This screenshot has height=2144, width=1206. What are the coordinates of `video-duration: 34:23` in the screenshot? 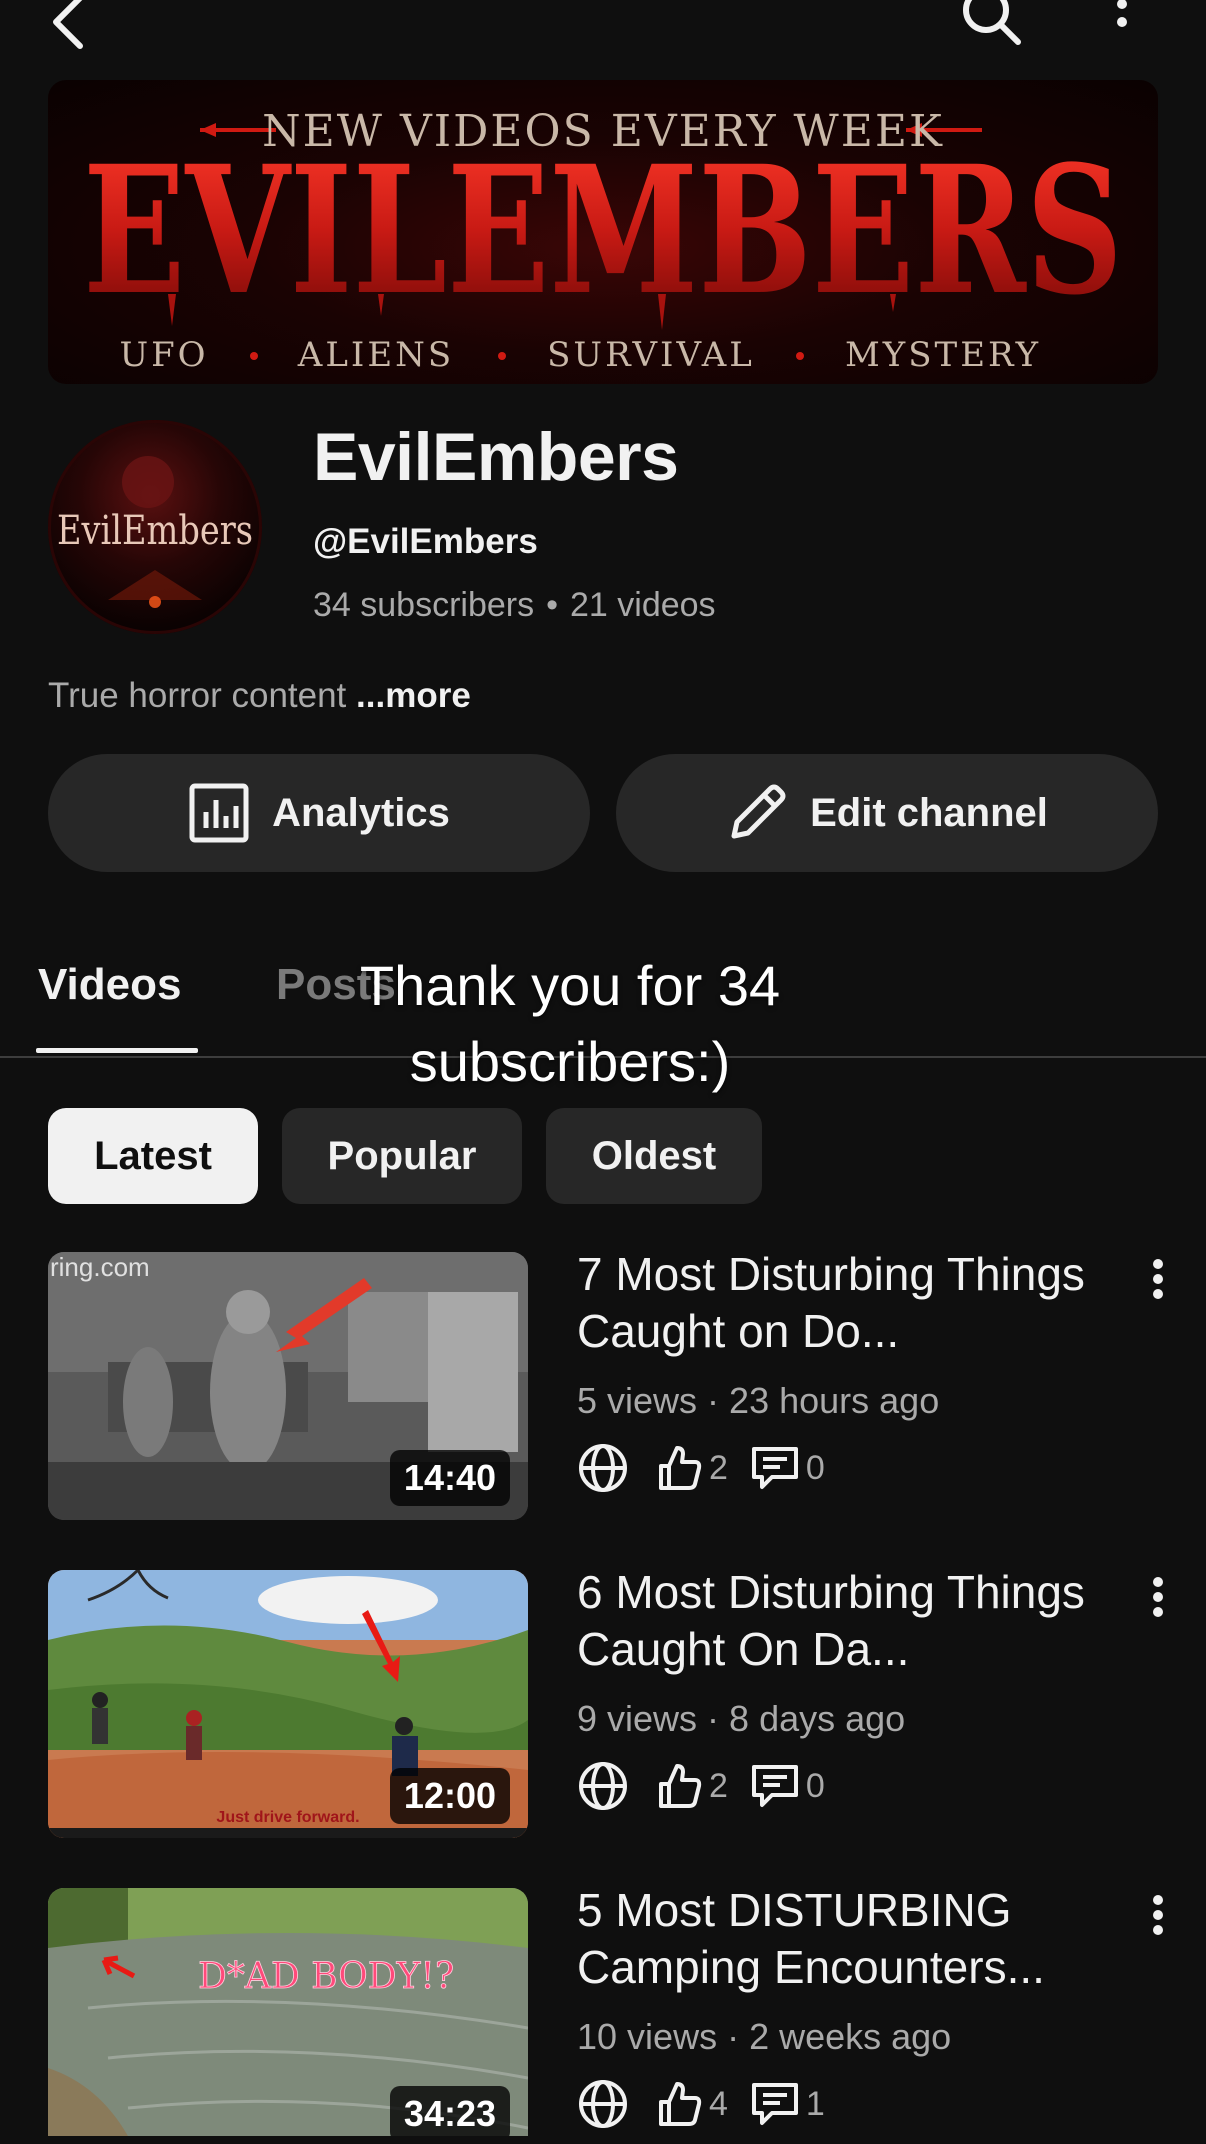 It's located at (449, 2114).